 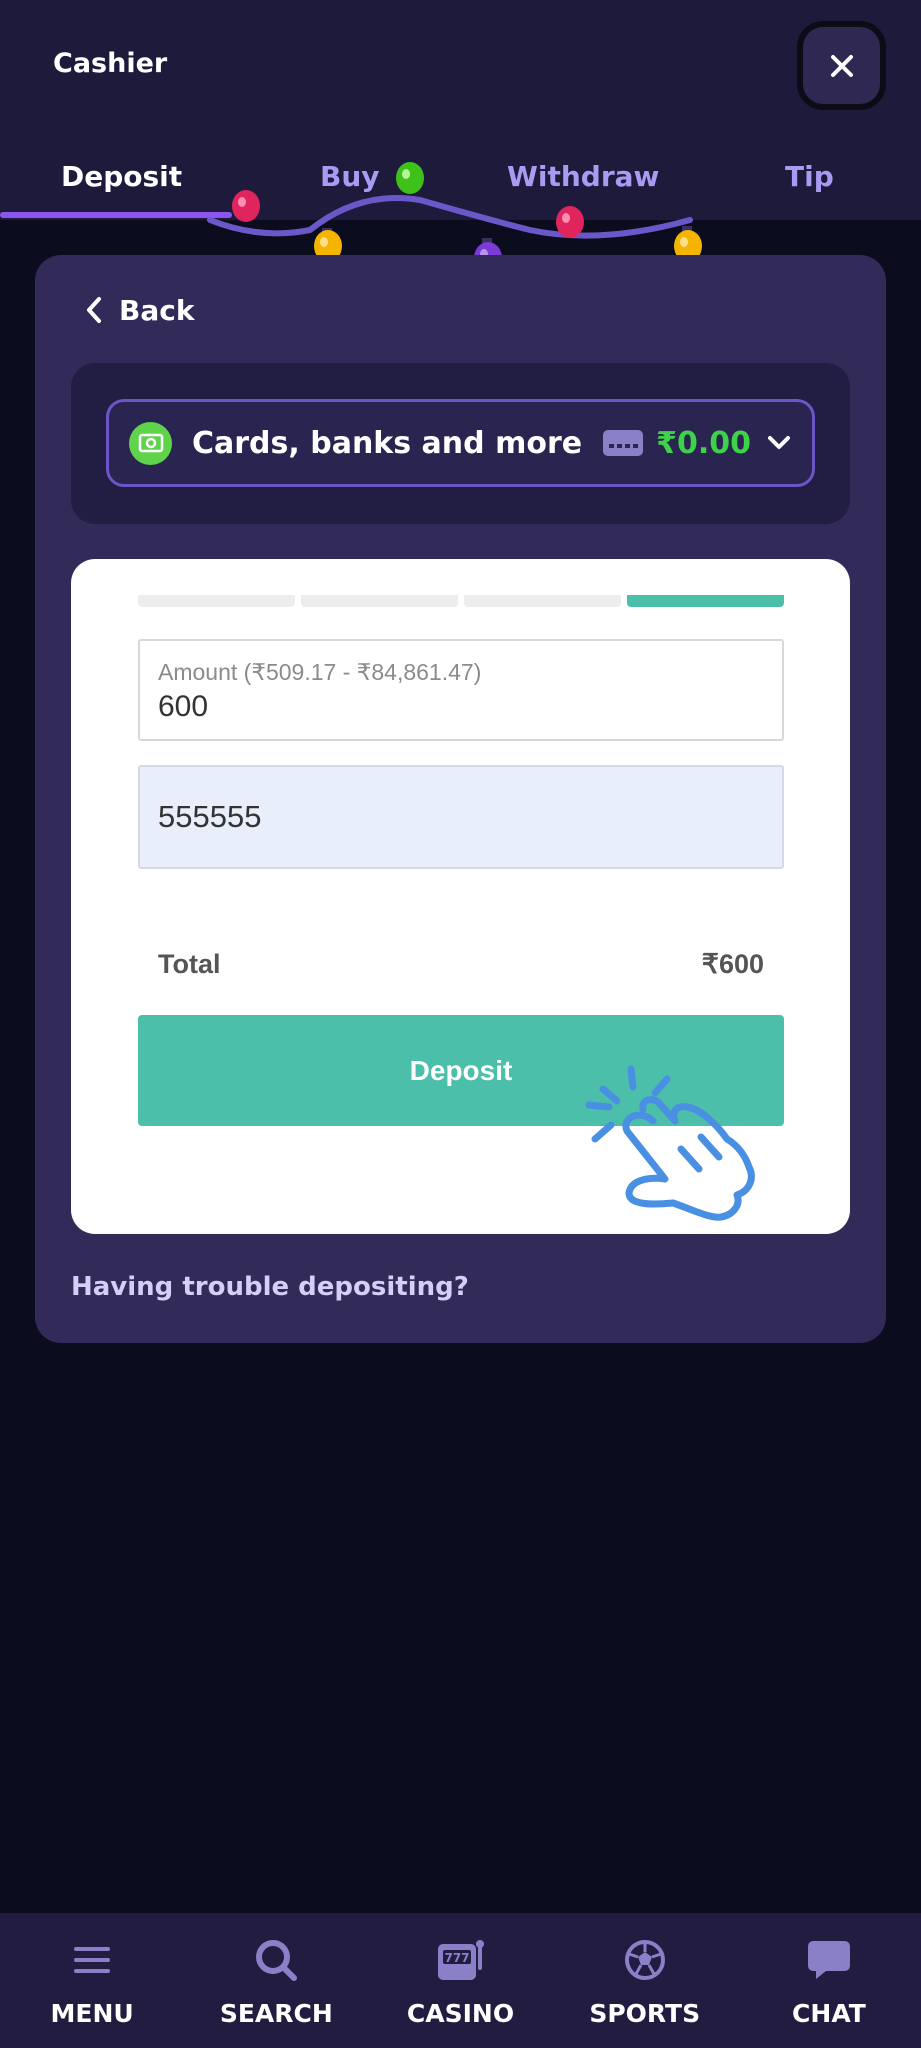 I want to click on back-button: Back, so click(x=139, y=310).